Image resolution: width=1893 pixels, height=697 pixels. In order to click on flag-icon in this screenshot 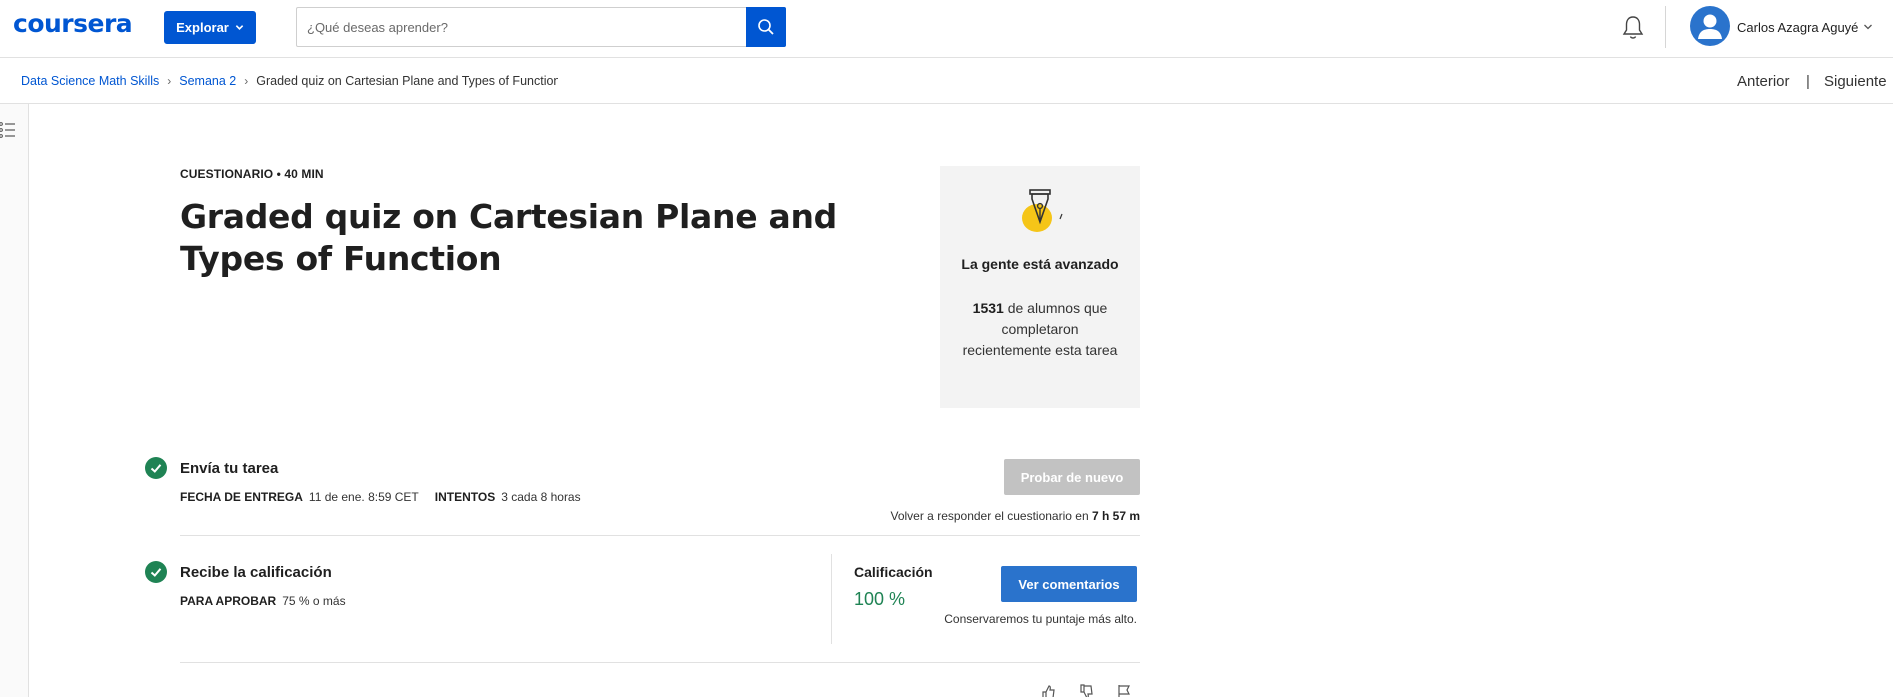, I will do `click(1124, 690)`.